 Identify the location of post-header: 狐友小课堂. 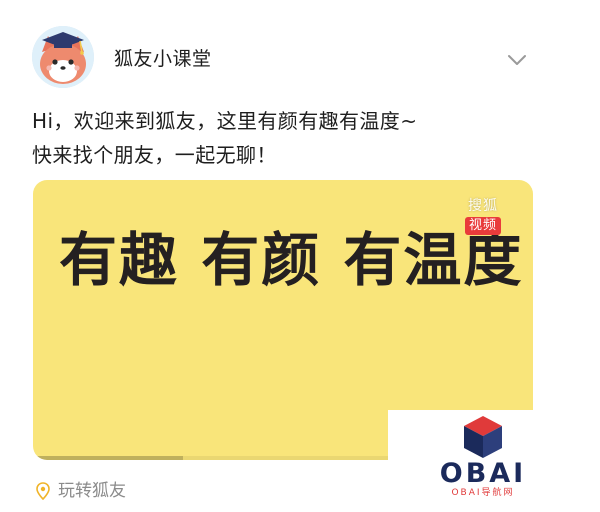
(292, 59).